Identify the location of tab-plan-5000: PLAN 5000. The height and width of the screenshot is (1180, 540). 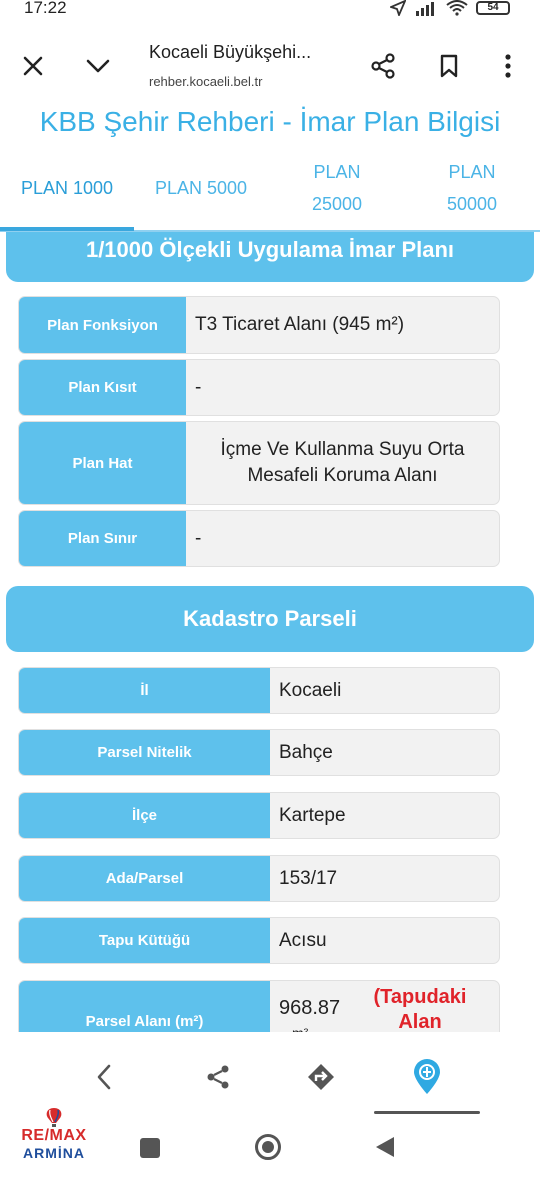
(201, 188).